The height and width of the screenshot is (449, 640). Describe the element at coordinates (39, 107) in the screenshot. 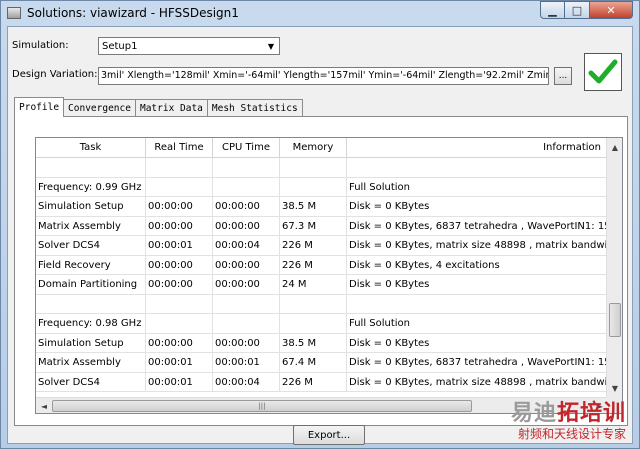

I see `tab-profile: Profile` at that location.